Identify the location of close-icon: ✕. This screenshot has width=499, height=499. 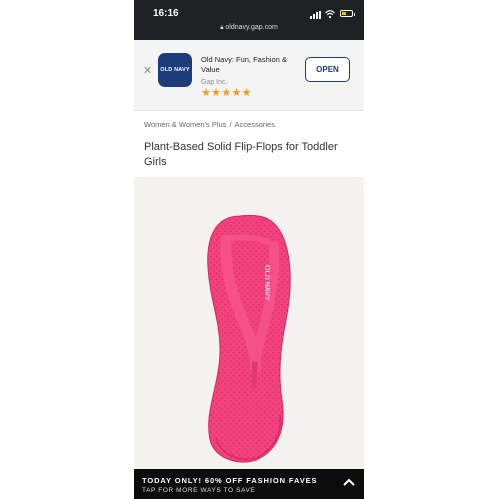
(147, 70).